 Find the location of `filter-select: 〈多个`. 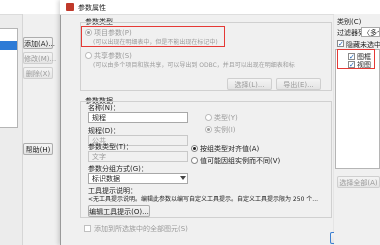

filter-select: 〈多个 is located at coordinates (370, 32).